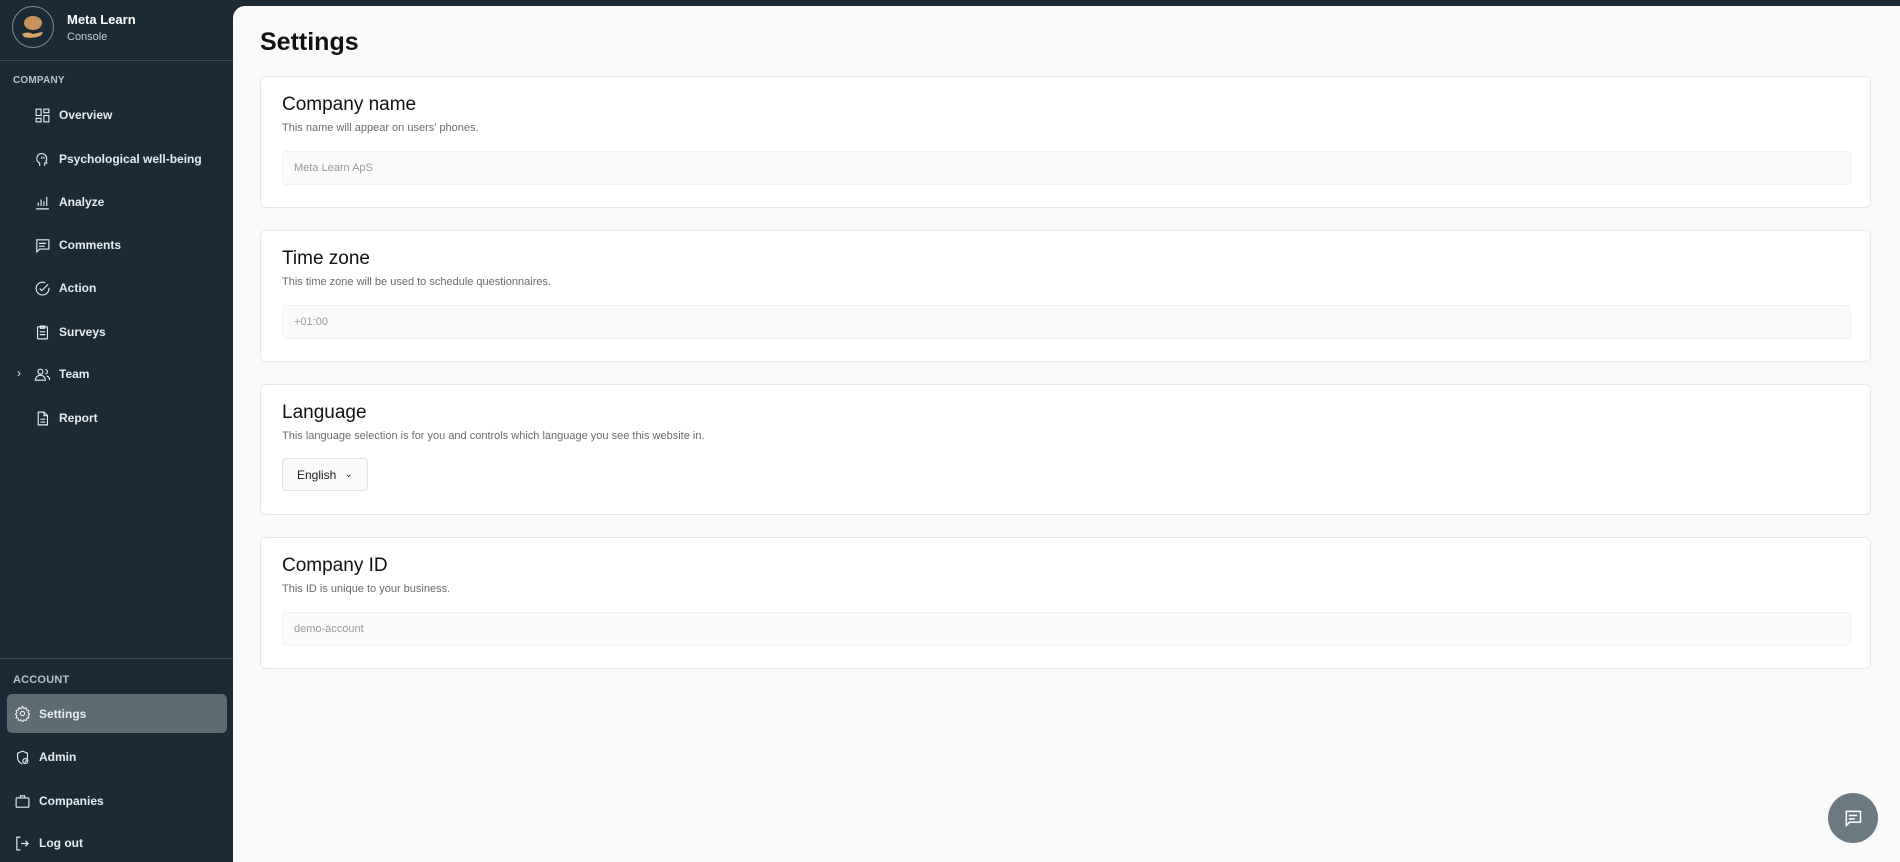 This screenshot has width=1900, height=862. I want to click on bar-chart-icon, so click(42, 202).